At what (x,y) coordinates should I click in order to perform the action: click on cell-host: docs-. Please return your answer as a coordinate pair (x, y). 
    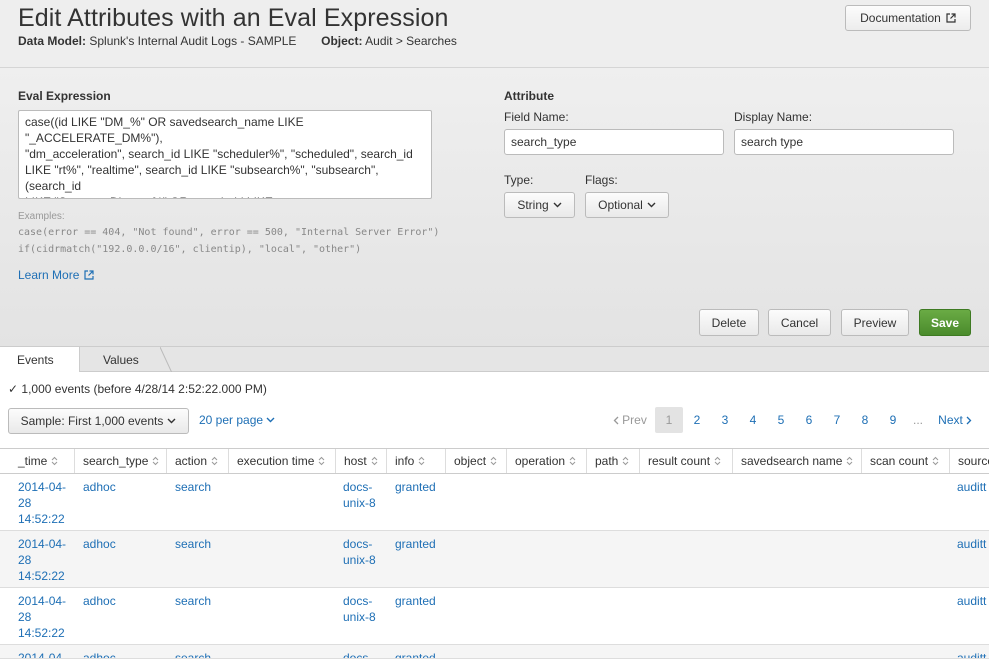
    Looking at the image, I should click on (357, 654).